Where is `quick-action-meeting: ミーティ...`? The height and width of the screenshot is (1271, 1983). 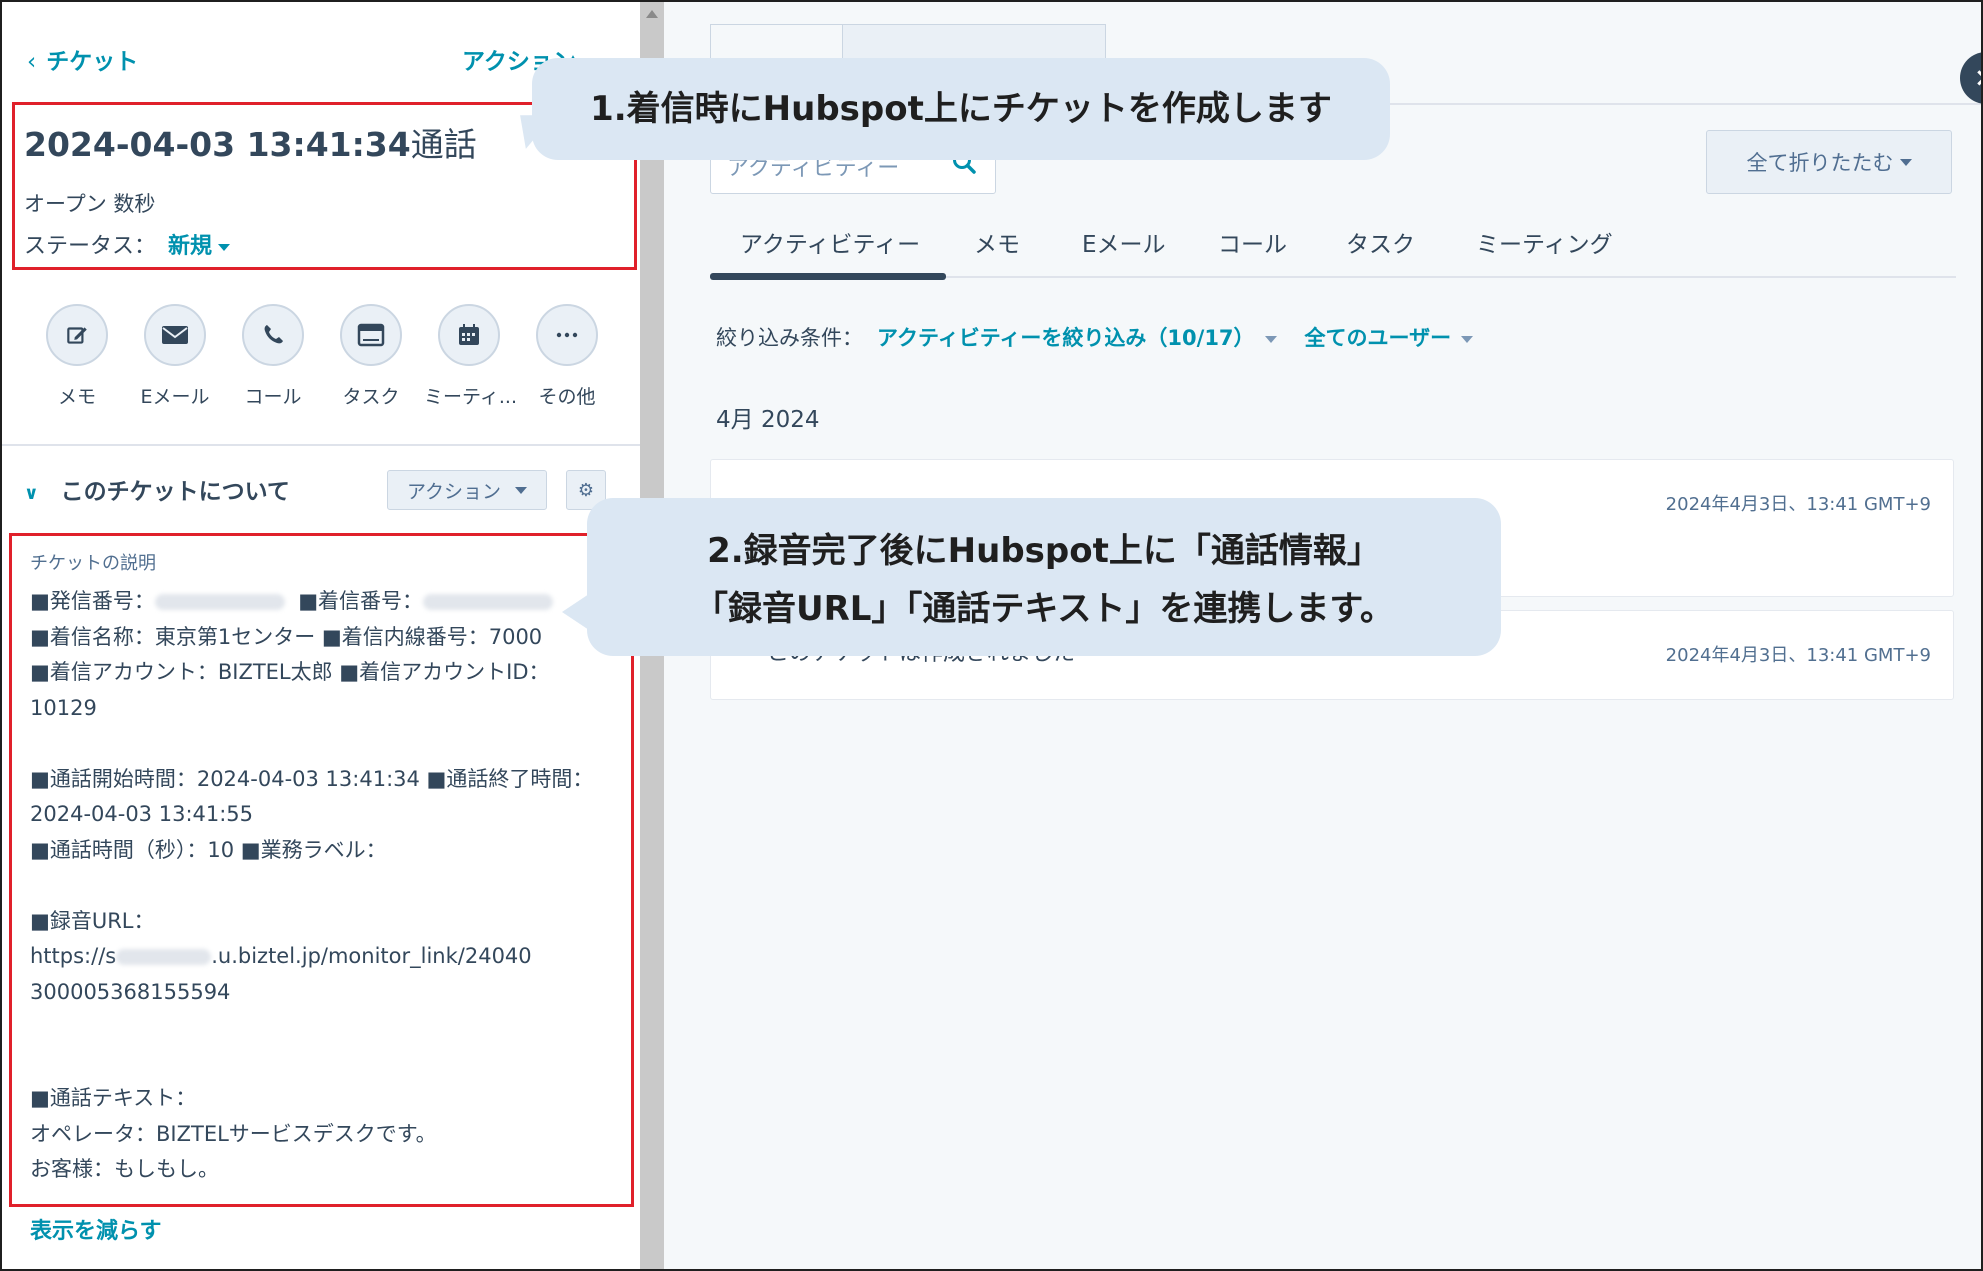 quick-action-meeting: ミーティ... is located at coordinates (470, 356).